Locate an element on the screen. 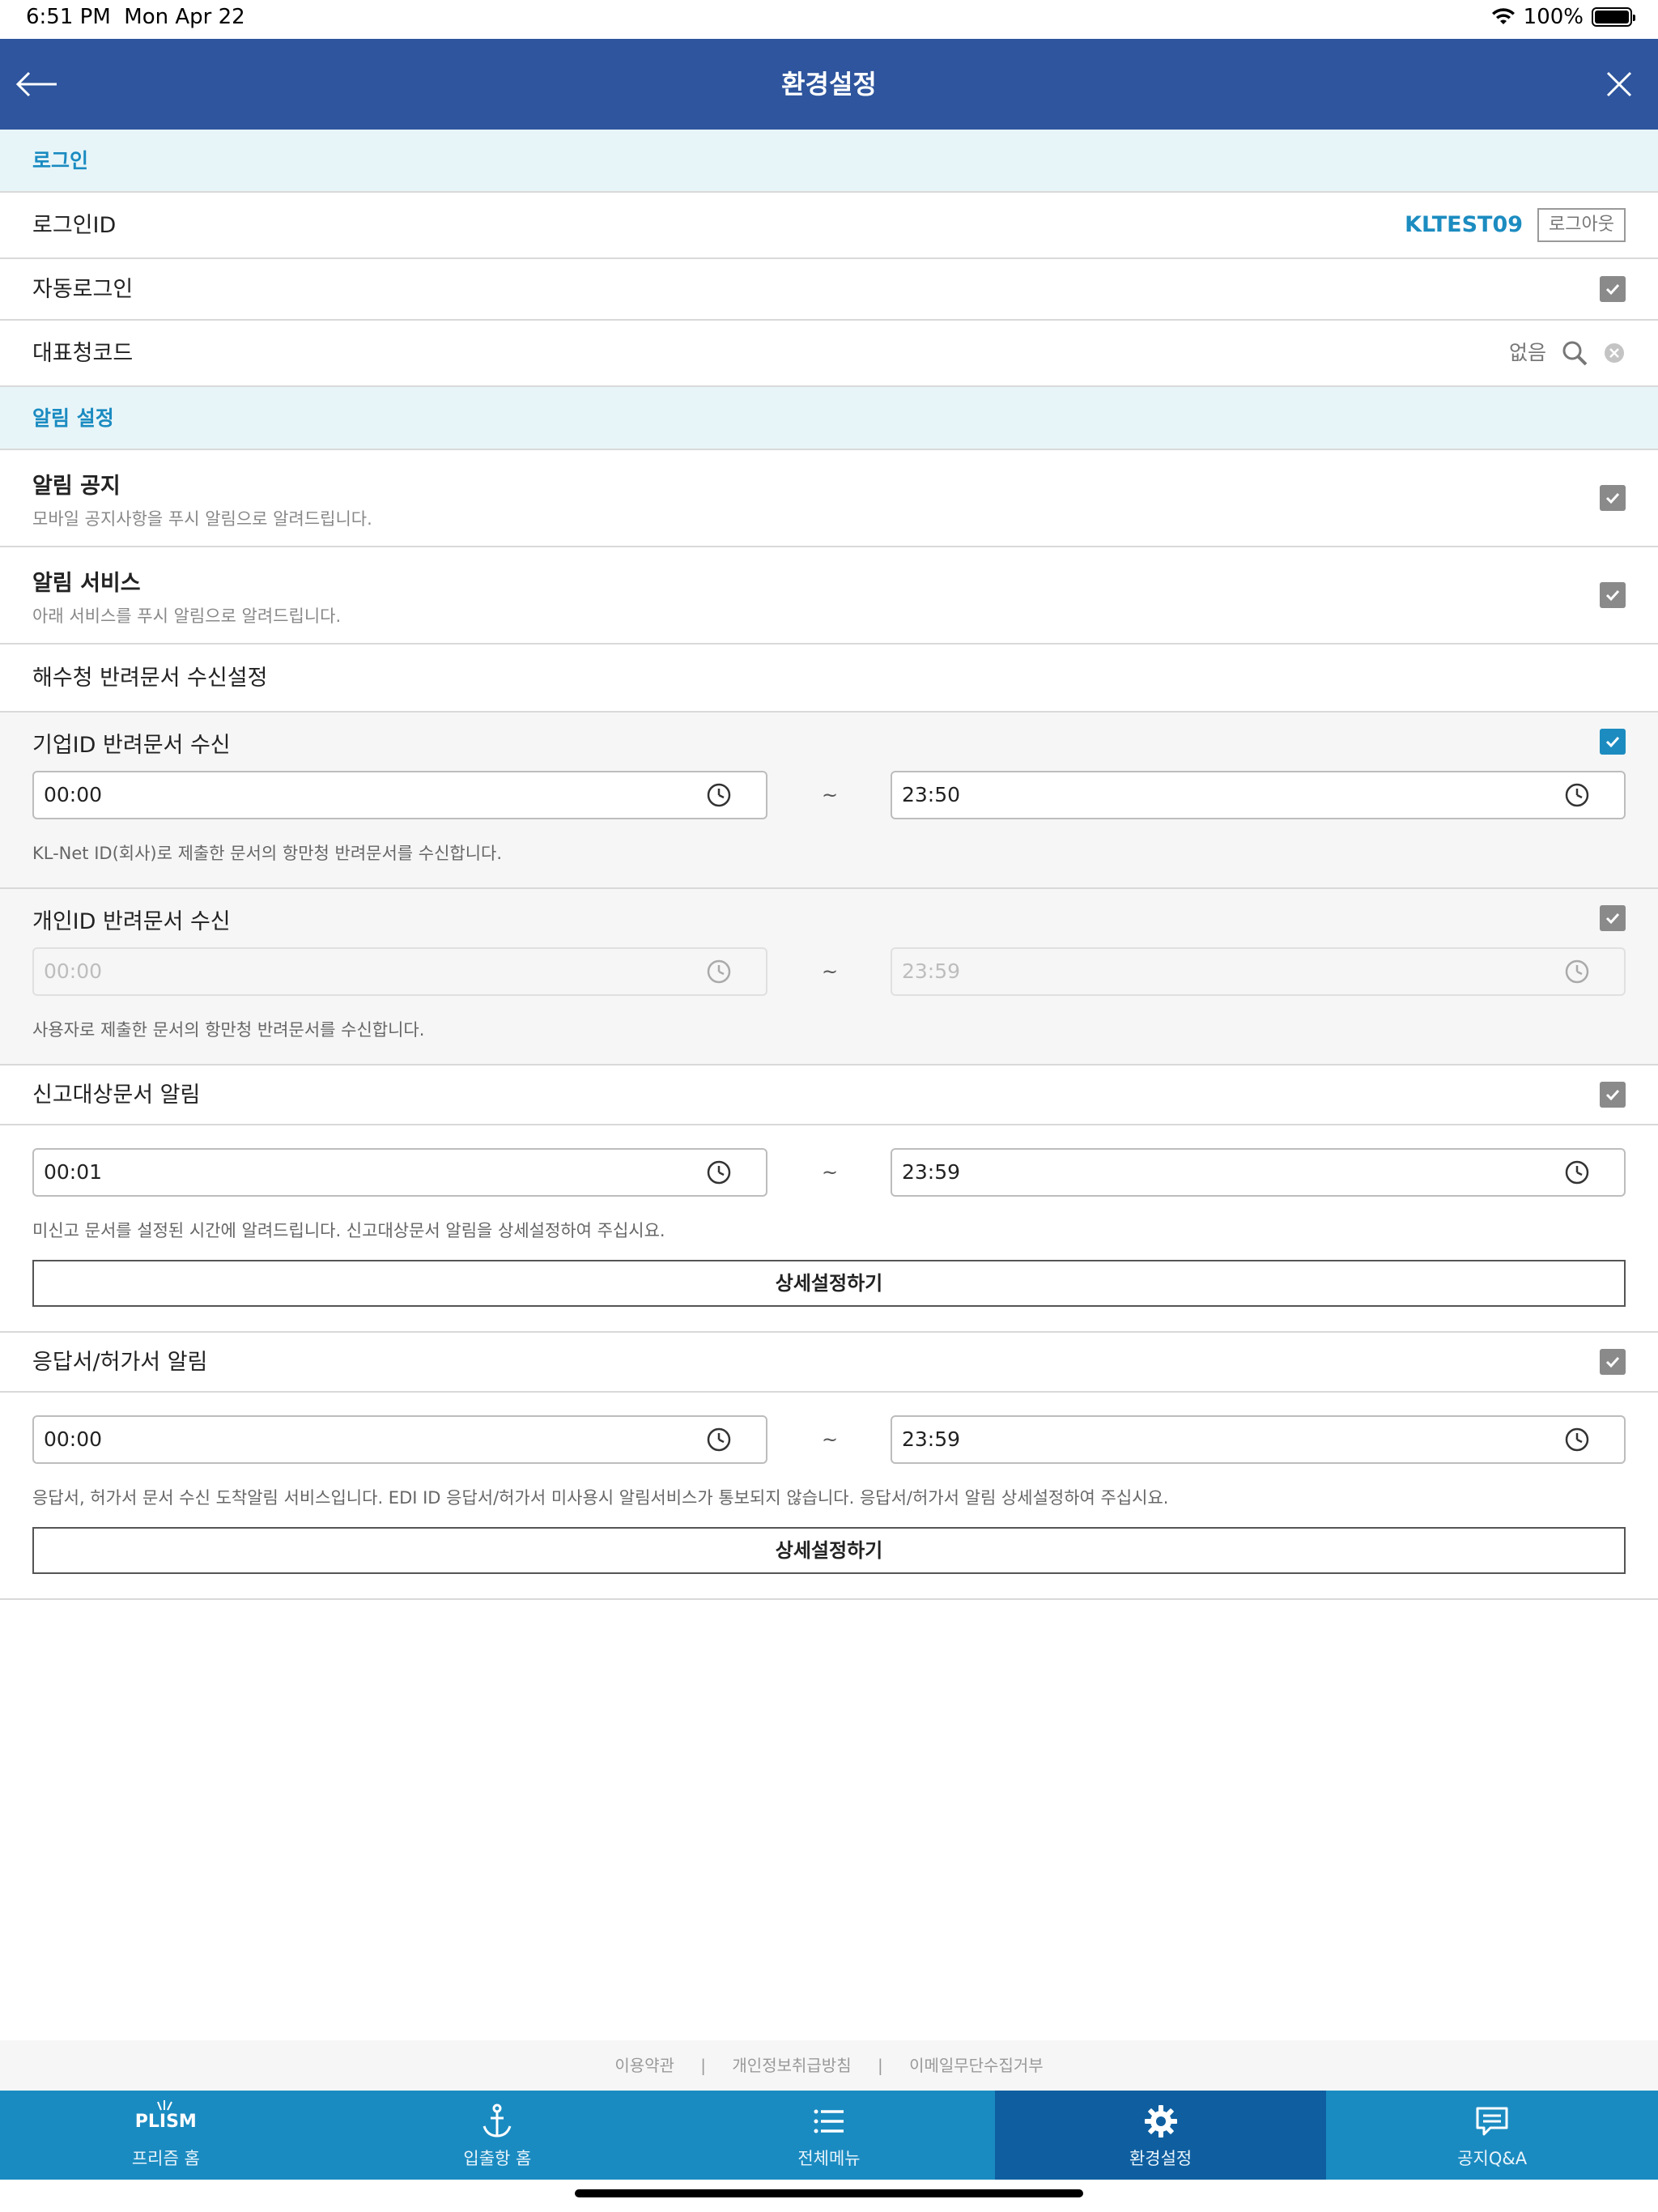 This screenshot has width=1658, height=2212. login-id-label: 로그인ID is located at coordinates (74, 226).